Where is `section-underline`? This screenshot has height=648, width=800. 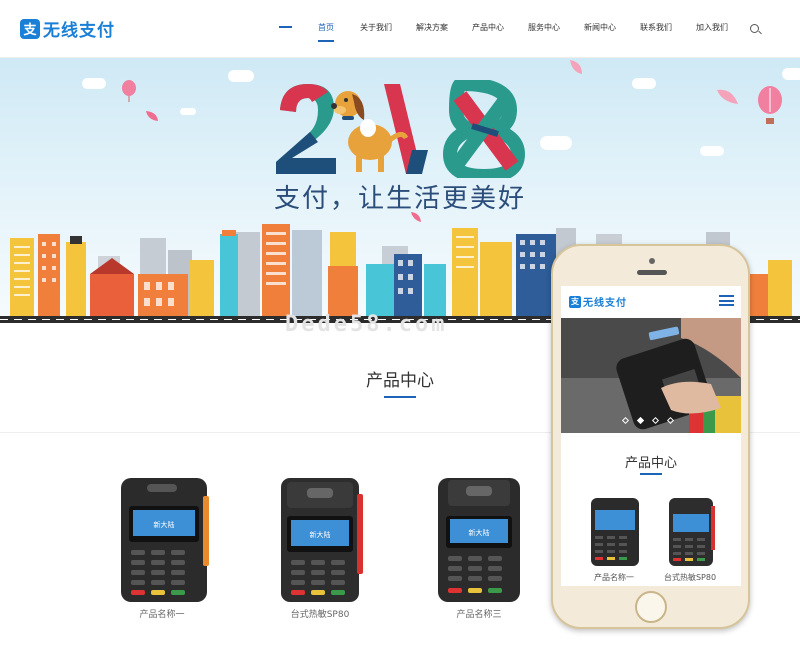
section-underline is located at coordinates (400, 397).